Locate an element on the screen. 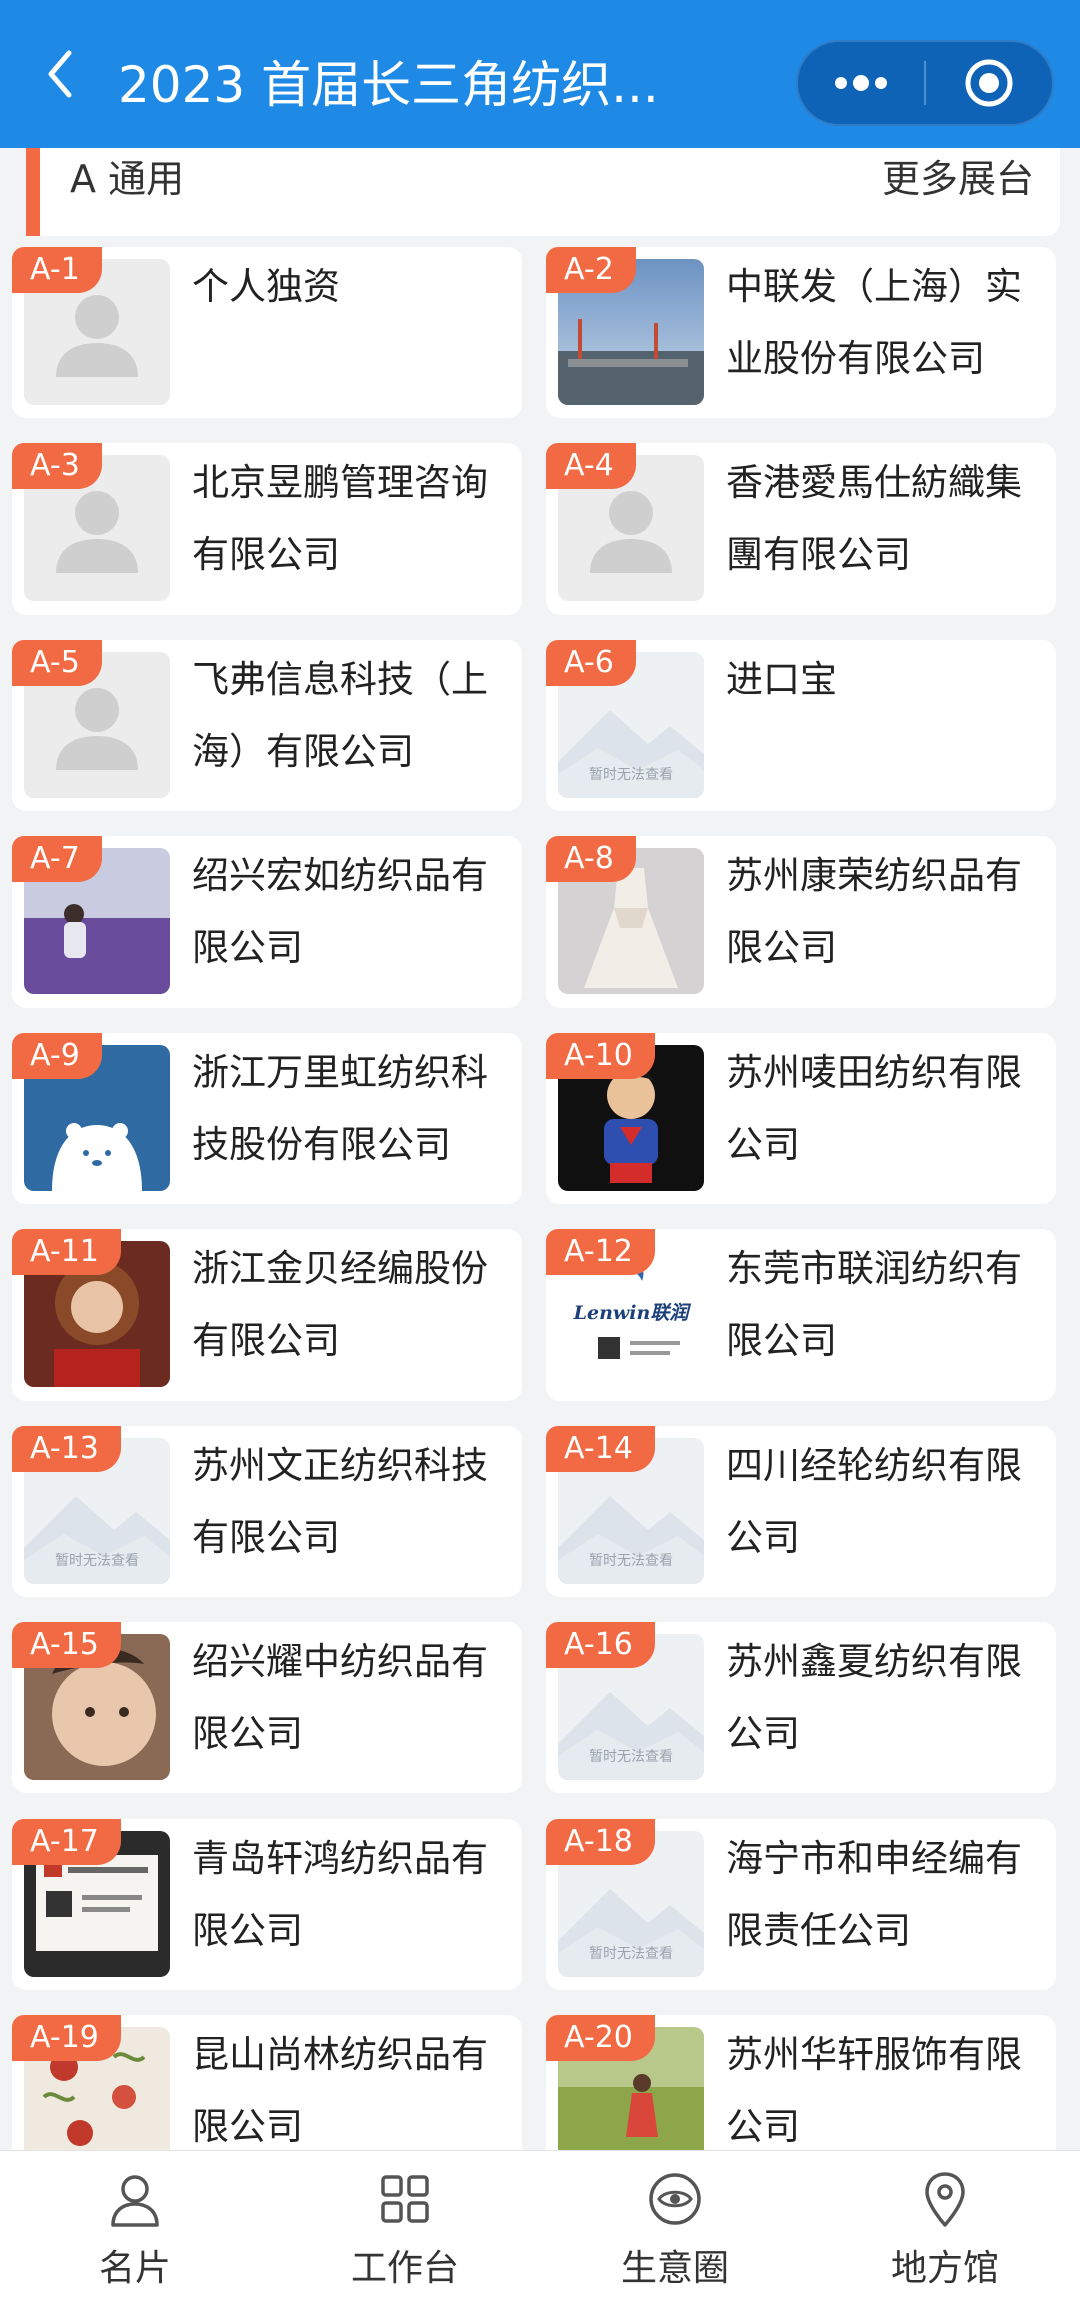 This screenshot has height=2300, width=1080. location-pin-icon is located at coordinates (945, 2199).